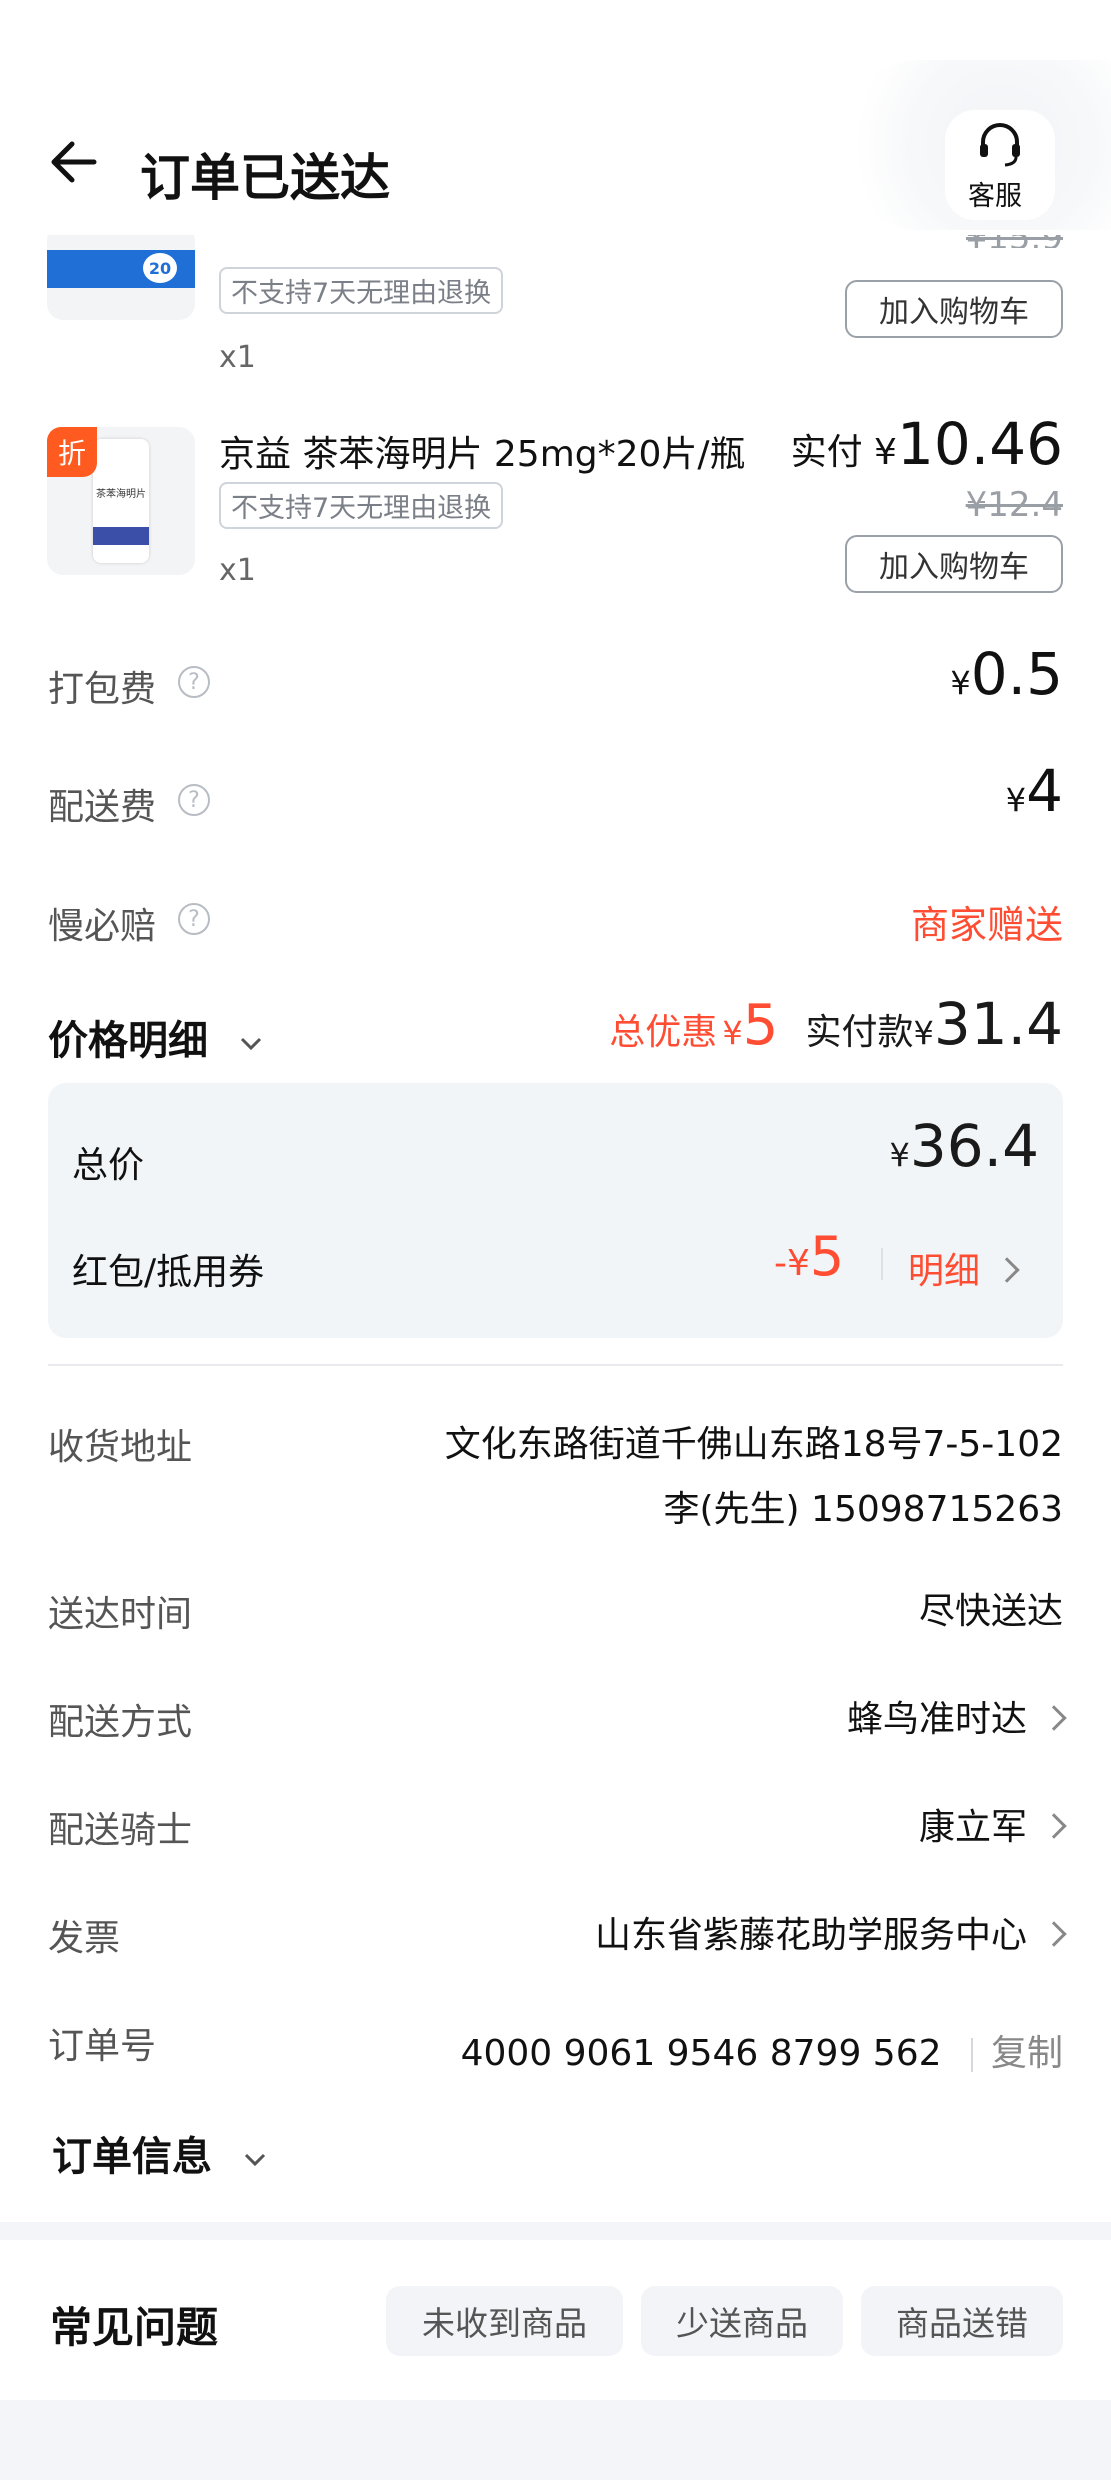  What do you see at coordinates (555, 117) in the screenshot?
I see `top-bar: 订单已送达 客服` at bounding box center [555, 117].